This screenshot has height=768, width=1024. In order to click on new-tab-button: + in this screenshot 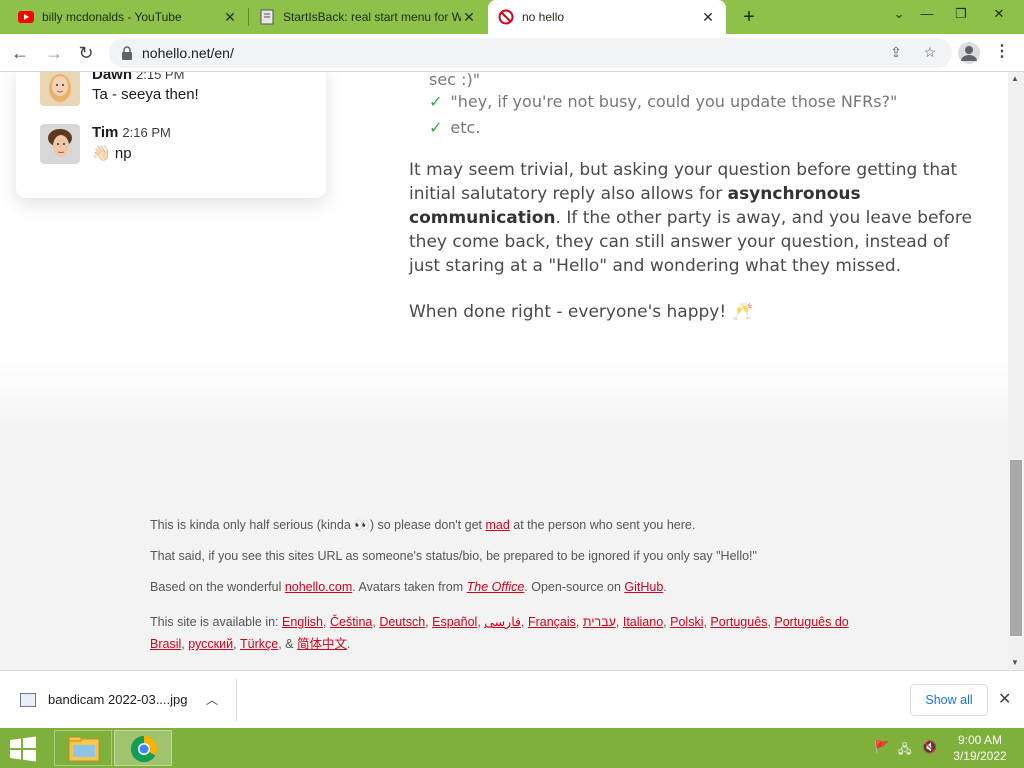, I will do `click(749, 17)`.